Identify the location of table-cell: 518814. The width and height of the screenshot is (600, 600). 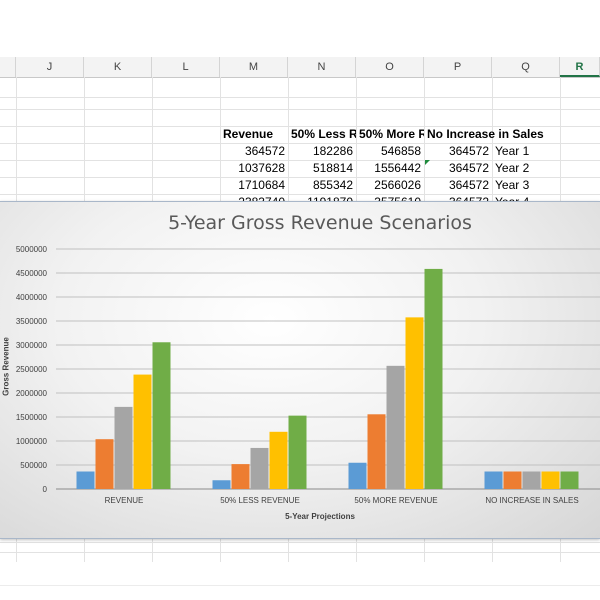
(322, 168).